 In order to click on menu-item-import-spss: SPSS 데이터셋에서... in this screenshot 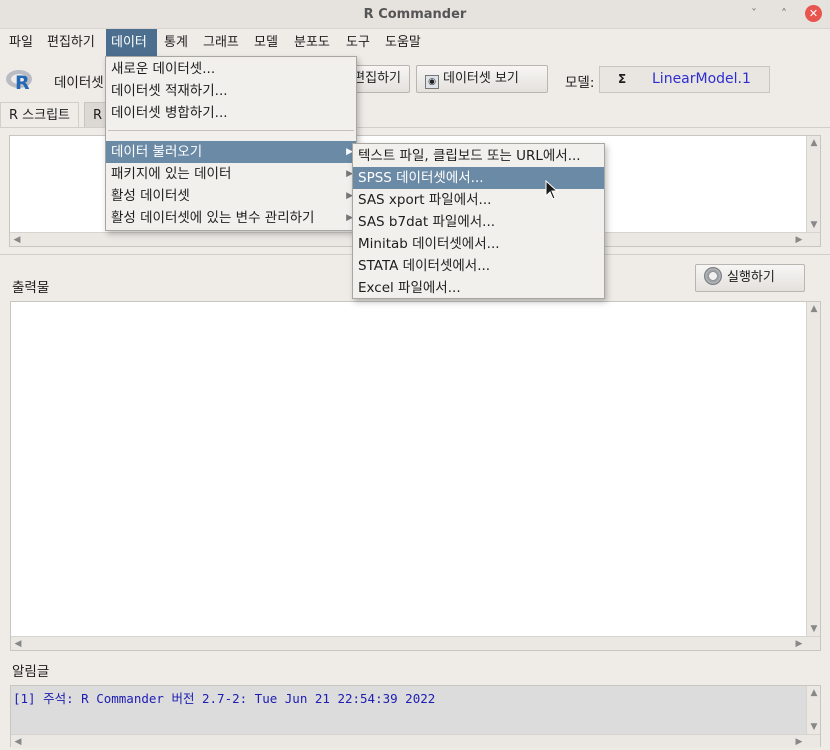, I will do `click(478, 178)`.